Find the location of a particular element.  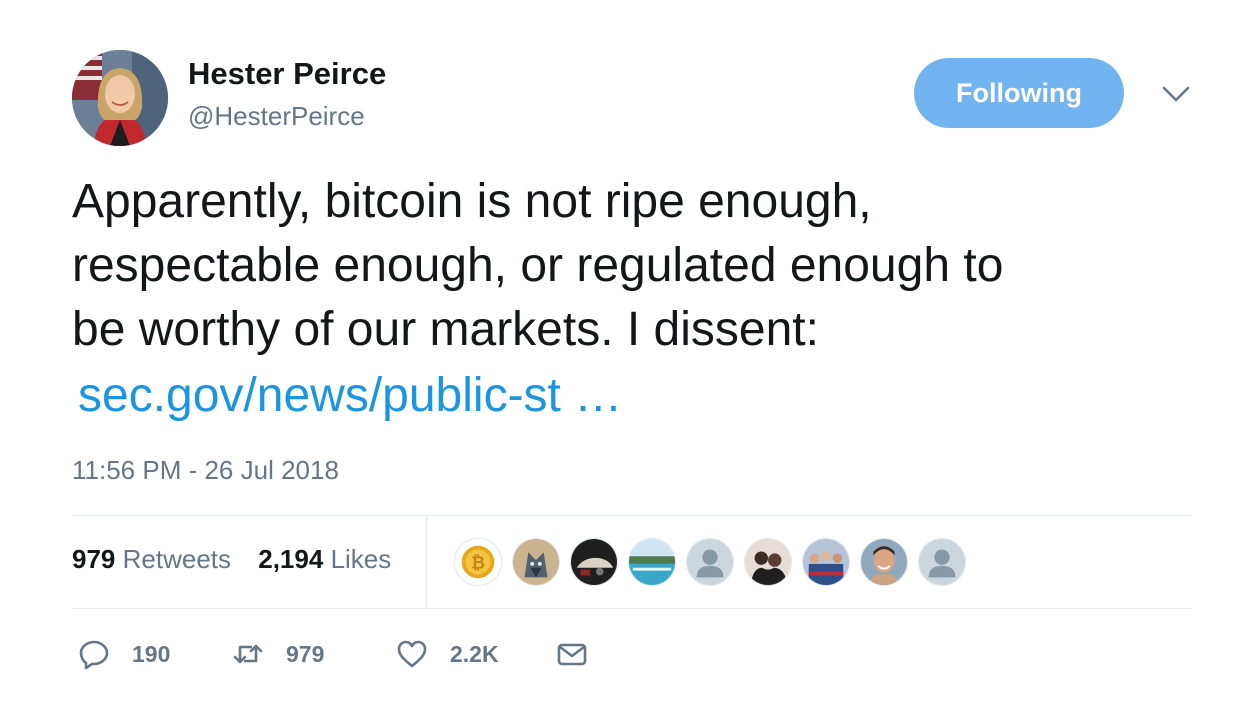

direct-message-button is located at coordinates (572, 654).